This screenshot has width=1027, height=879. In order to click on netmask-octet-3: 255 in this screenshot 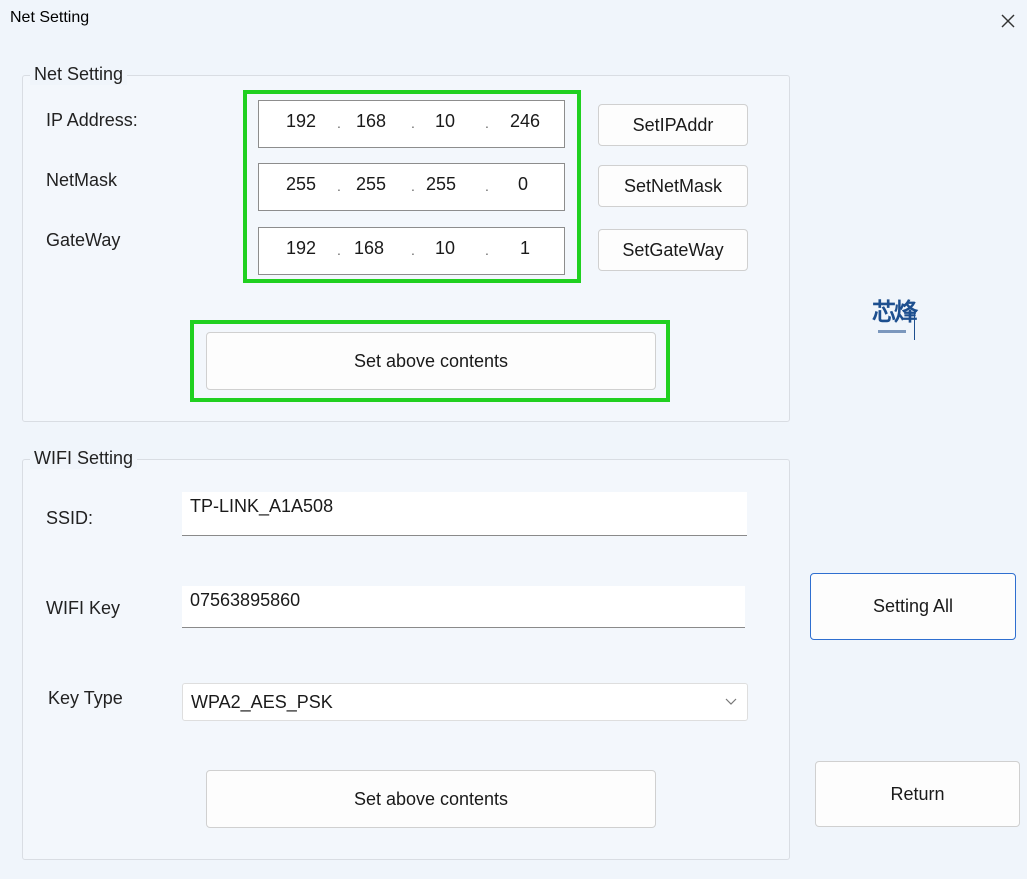, I will do `click(441, 184)`.